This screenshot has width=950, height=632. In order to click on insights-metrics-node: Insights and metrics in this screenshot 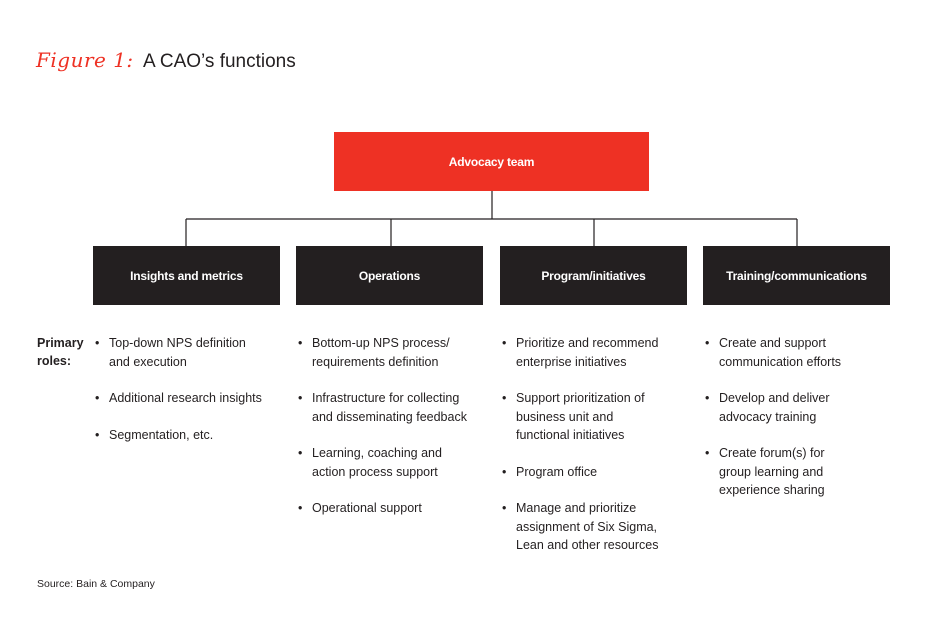, I will do `click(186, 275)`.